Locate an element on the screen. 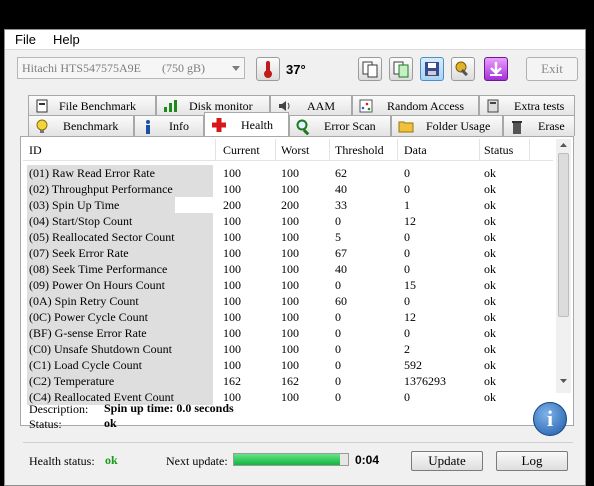 Image resolution: width=594 pixels, height=486 pixels. attribute-name: (05) Reallocated Sector Count is located at coordinates (102, 237).